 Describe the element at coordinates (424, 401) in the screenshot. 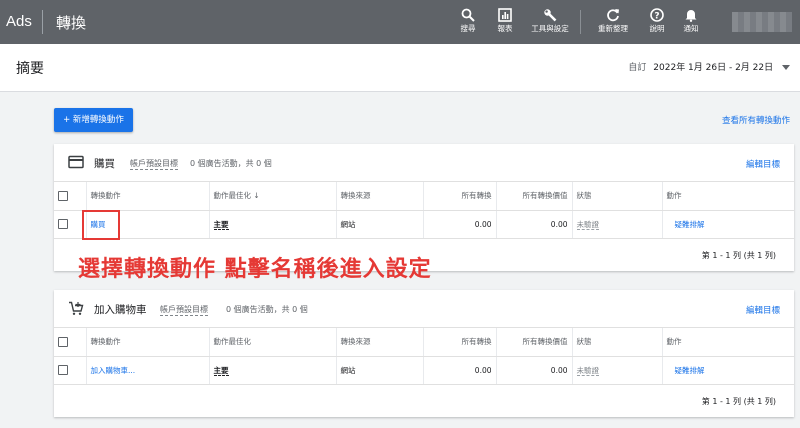

I see `pagination: 第 1 - 1 列 (共 1 列)` at that location.